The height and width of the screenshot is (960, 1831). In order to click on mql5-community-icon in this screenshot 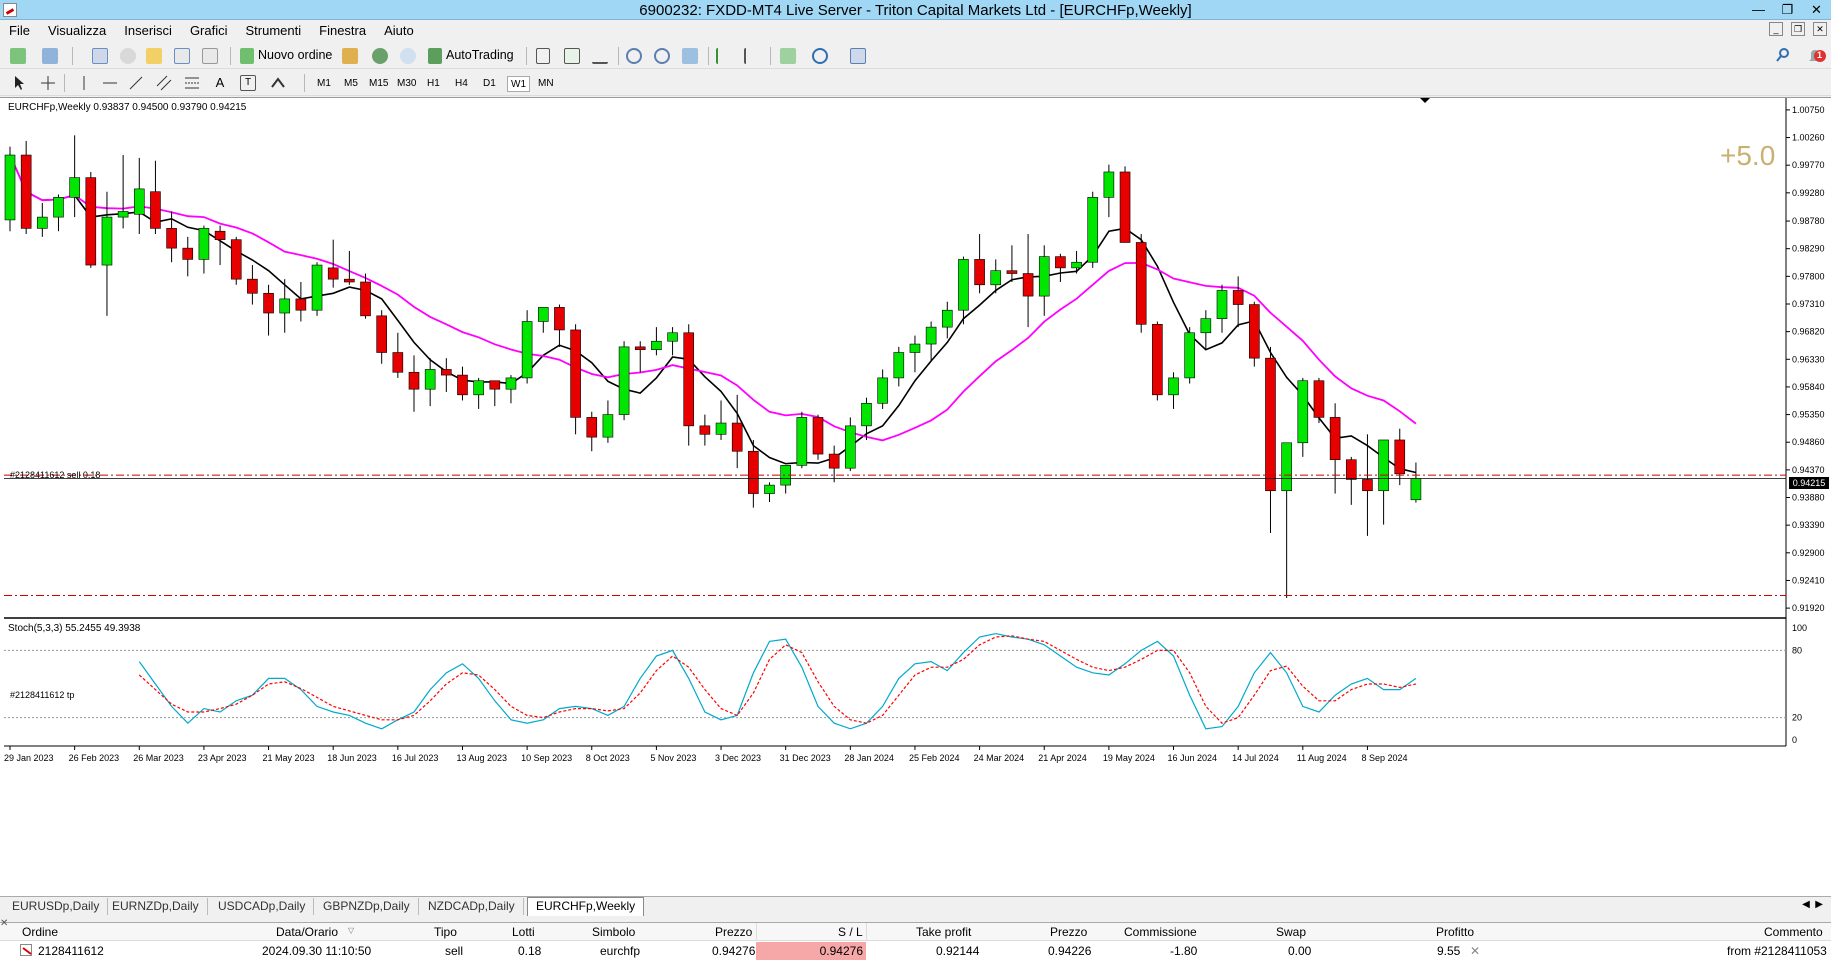, I will do `click(408, 56)`.